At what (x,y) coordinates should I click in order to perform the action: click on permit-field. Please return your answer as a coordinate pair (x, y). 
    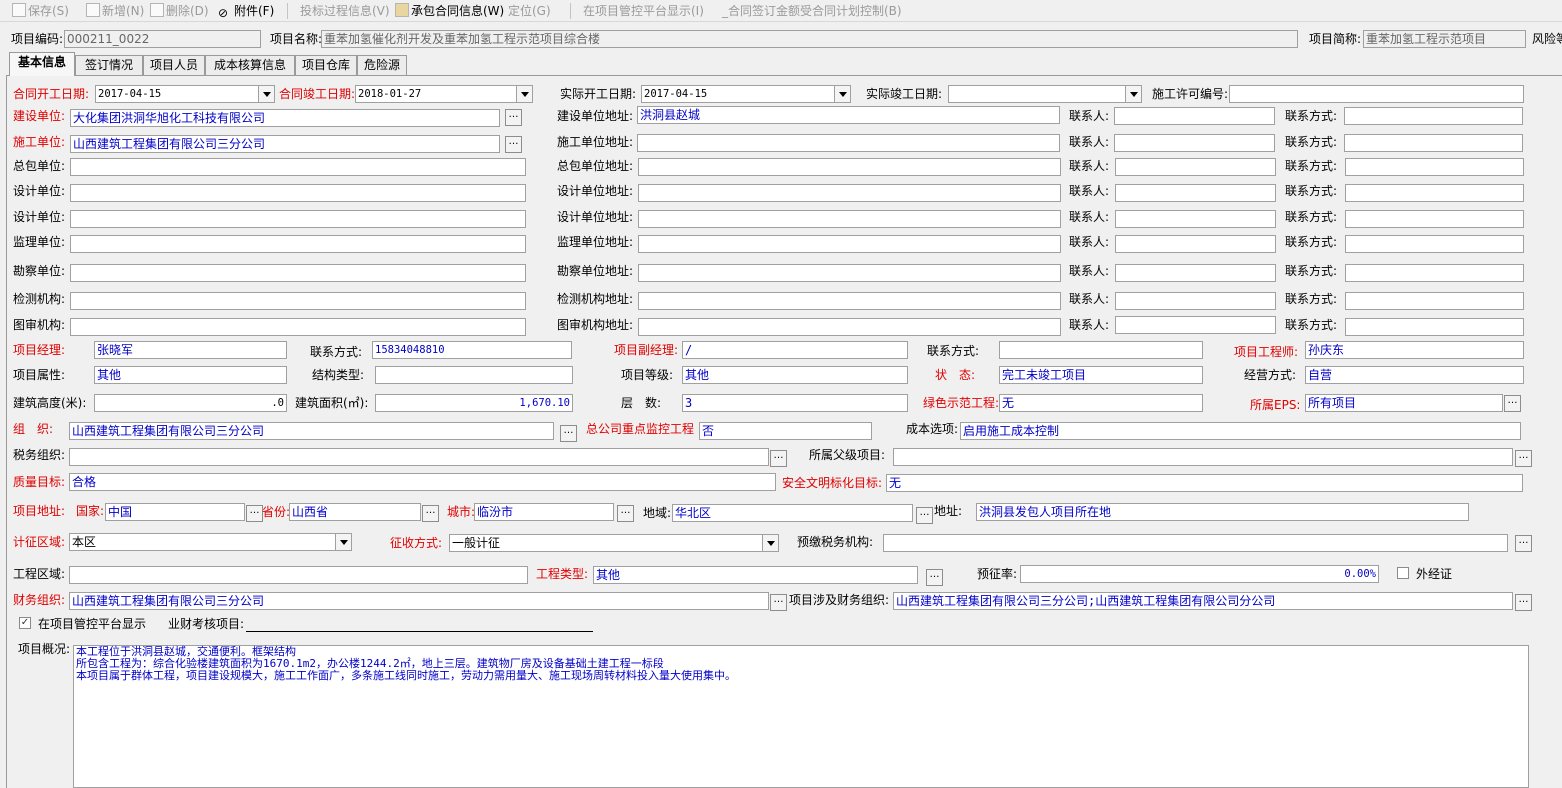
    Looking at the image, I should click on (1376, 94).